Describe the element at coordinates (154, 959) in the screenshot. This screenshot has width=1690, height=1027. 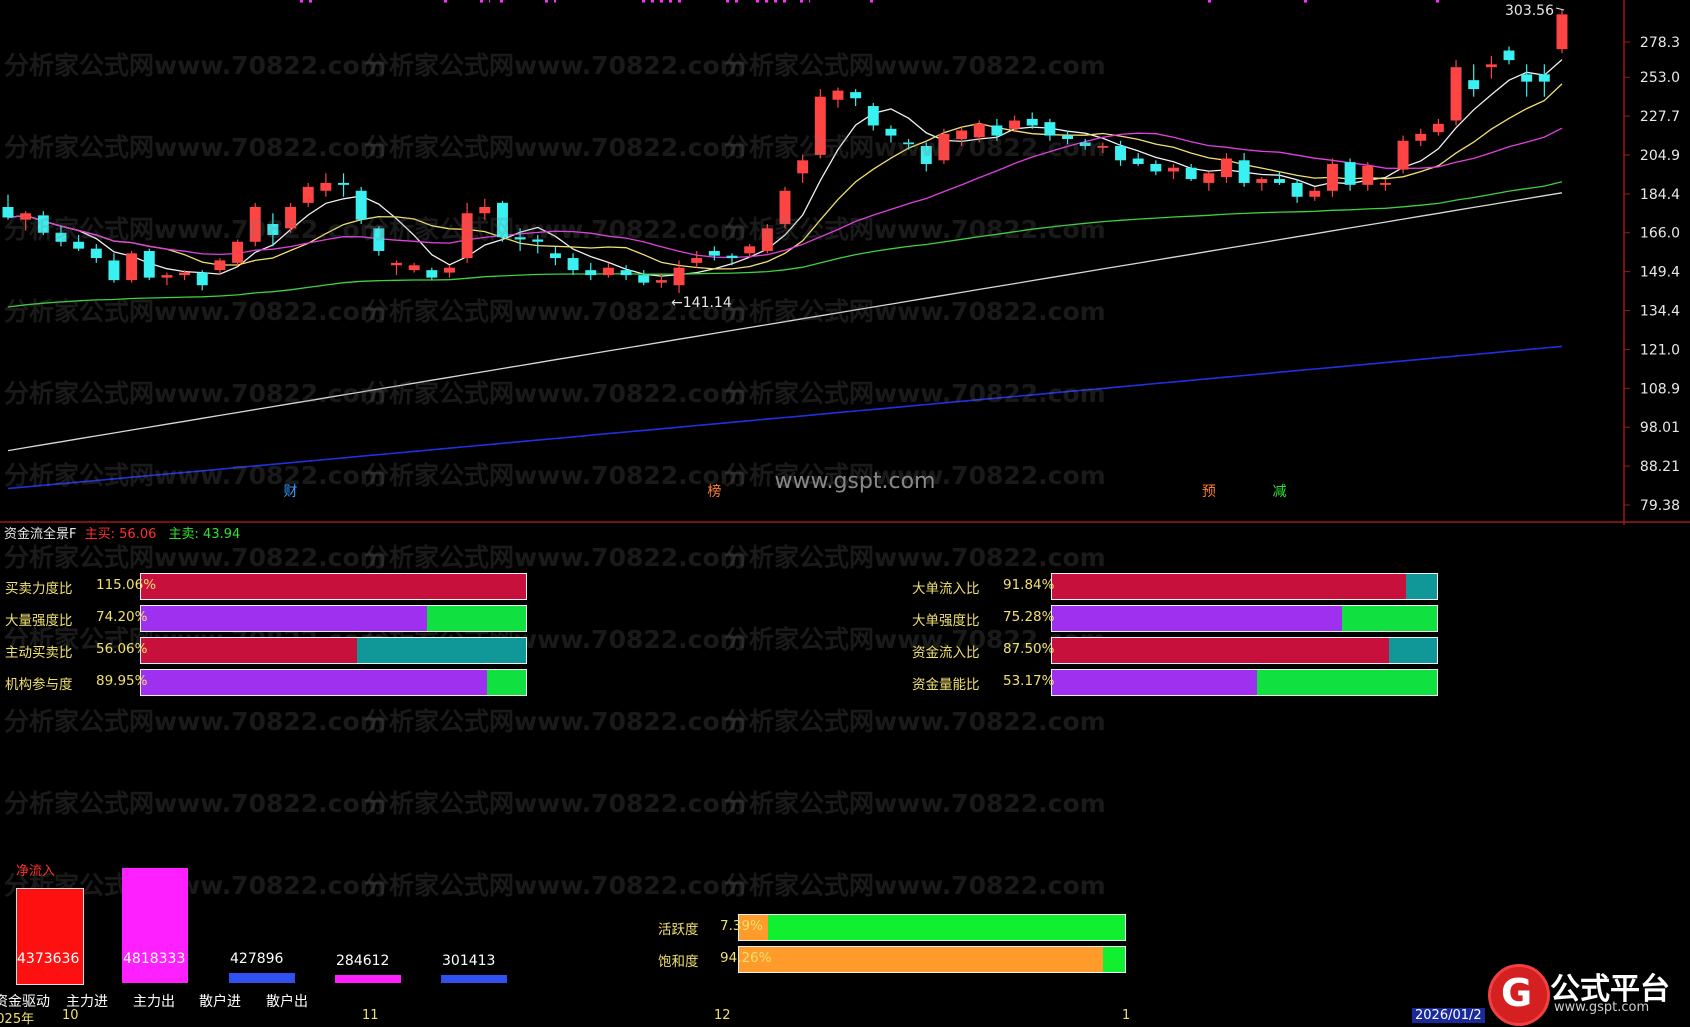
I see `flow-value: 4818333` at that location.